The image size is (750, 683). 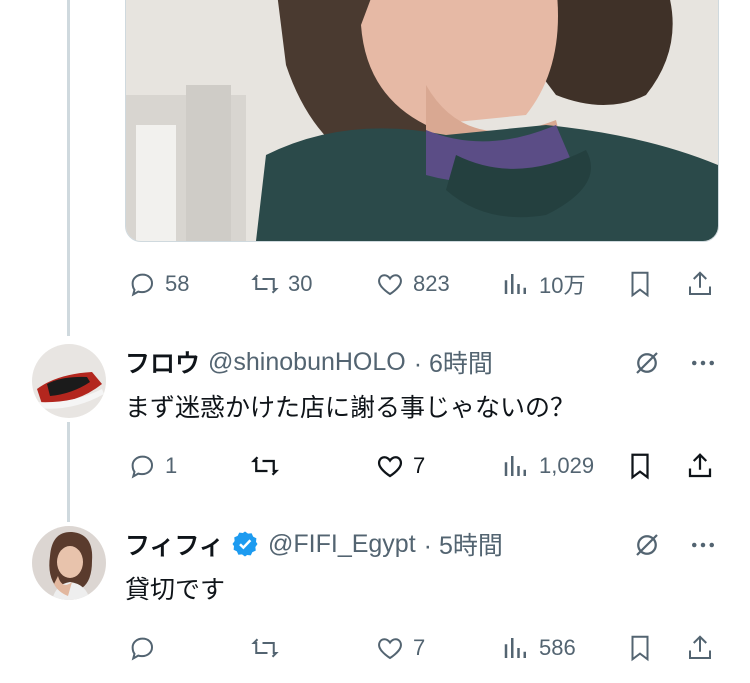 I want to click on display-name: フロウ, so click(x=162, y=362).